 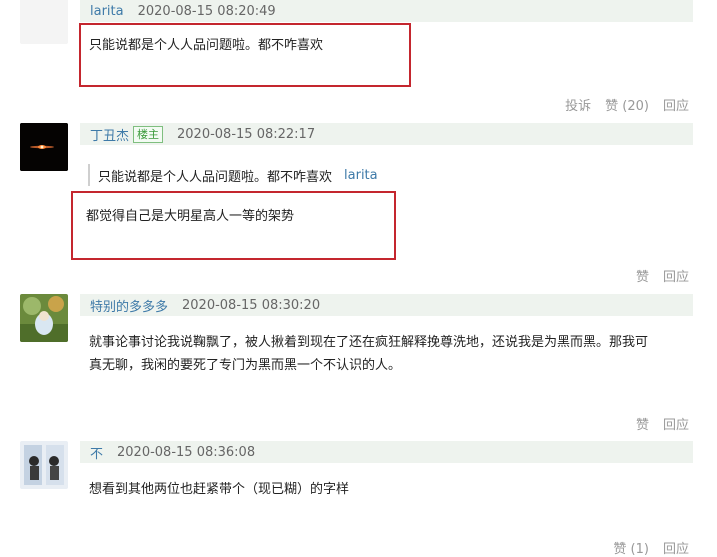 I want to click on comment-meta: 丁丑杰 楼主 2020-08-15 08:22:17, so click(x=386, y=134).